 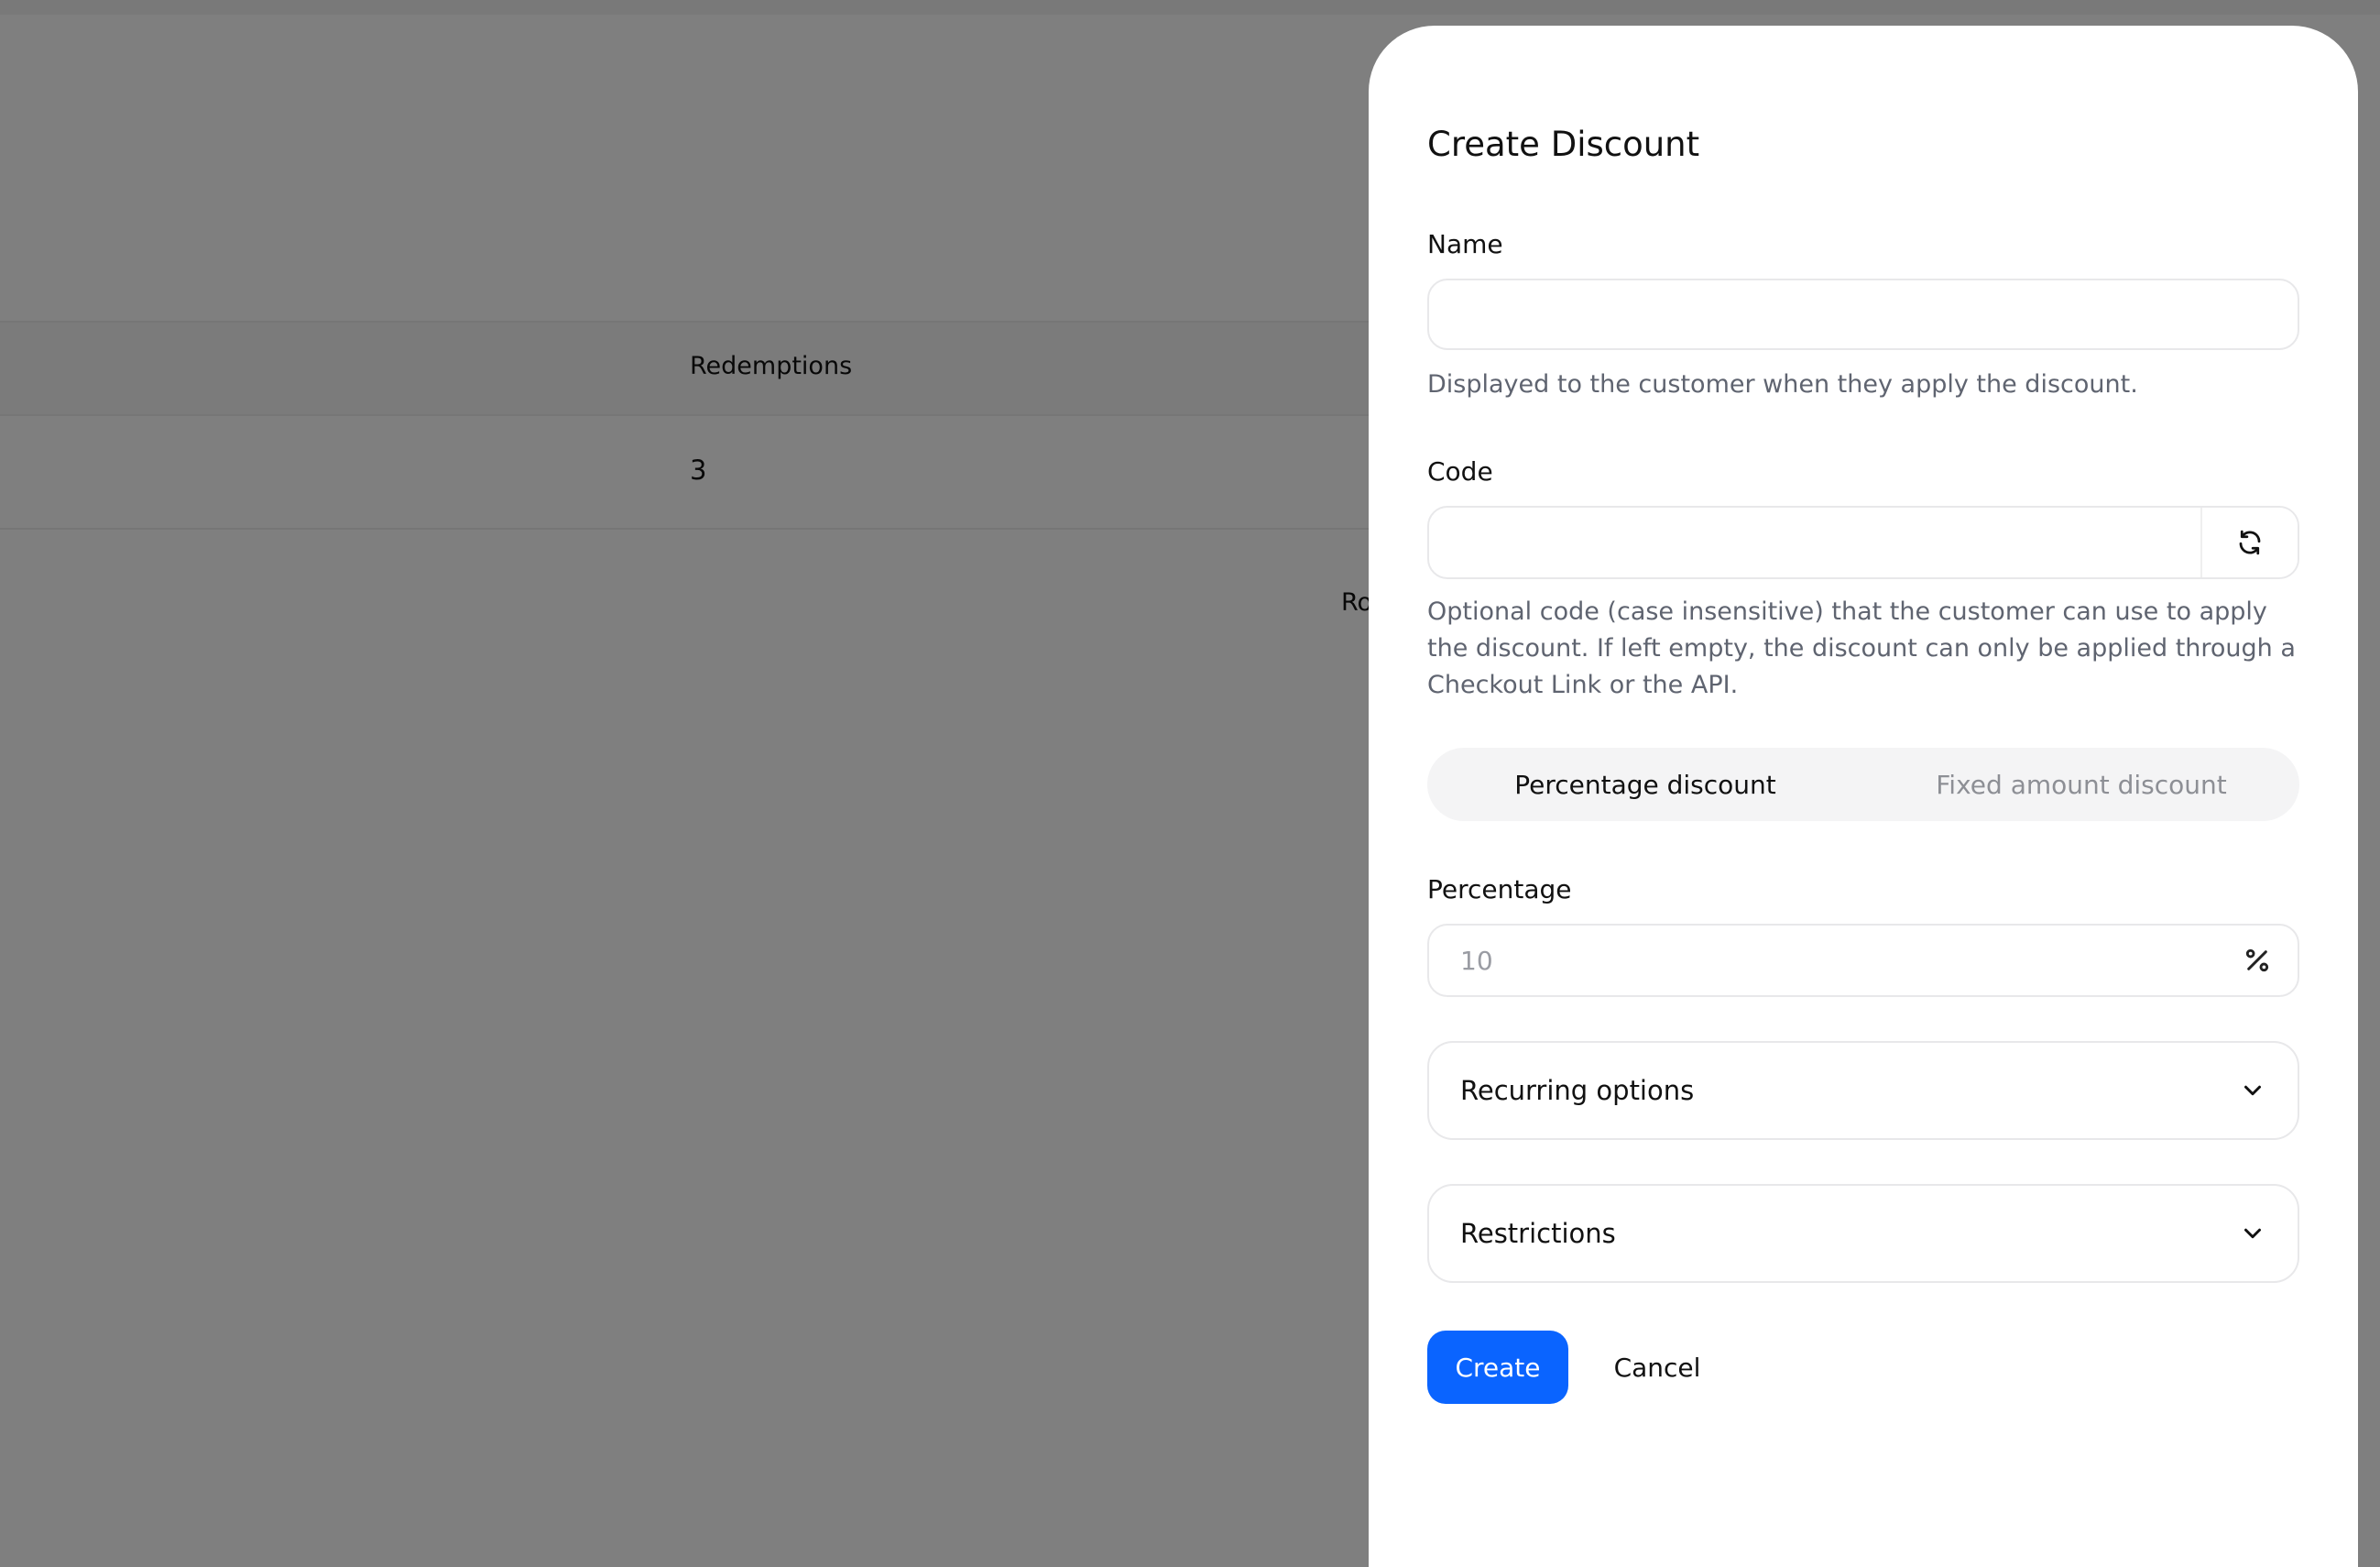 I want to click on code-label: Code, so click(x=1460, y=471).